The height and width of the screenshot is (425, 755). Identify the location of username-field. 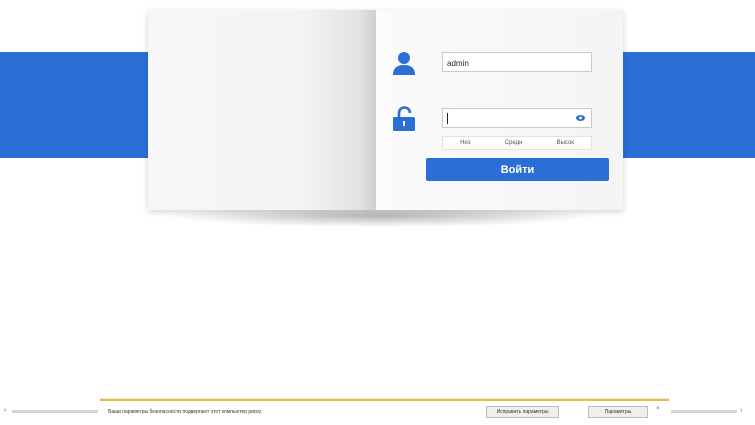
(517, 62).